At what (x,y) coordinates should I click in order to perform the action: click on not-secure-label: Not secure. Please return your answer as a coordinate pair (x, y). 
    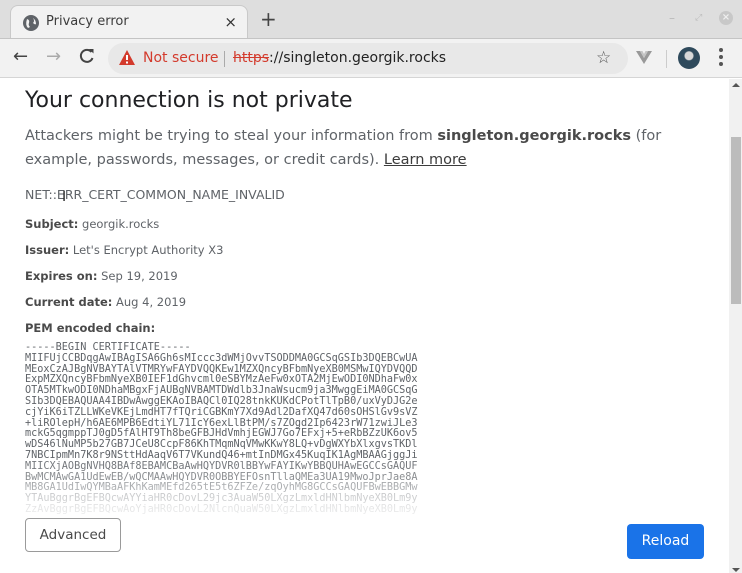
    Looking at the image, I should click on (181, 58).